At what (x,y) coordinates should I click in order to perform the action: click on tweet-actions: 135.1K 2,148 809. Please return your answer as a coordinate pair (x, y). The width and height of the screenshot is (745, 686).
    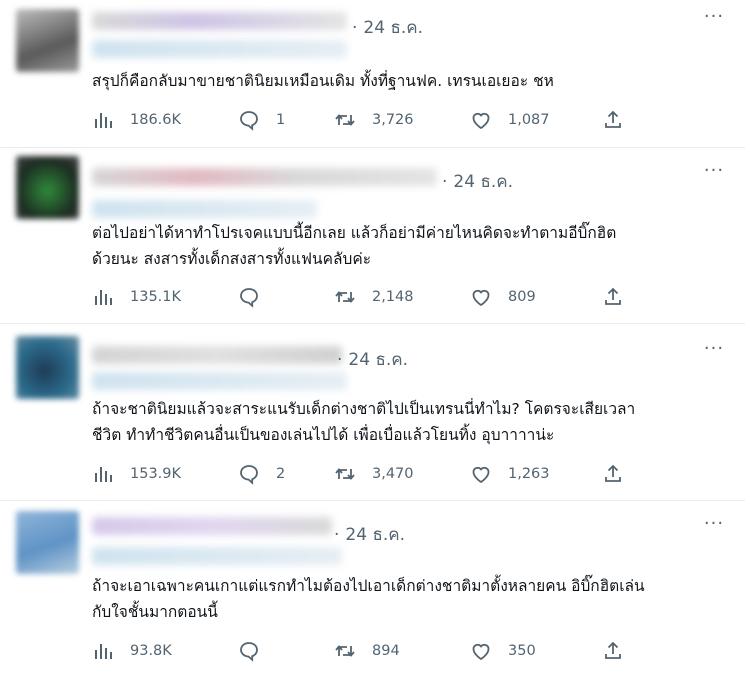
    Looking at the image, I should click on (372, 297).